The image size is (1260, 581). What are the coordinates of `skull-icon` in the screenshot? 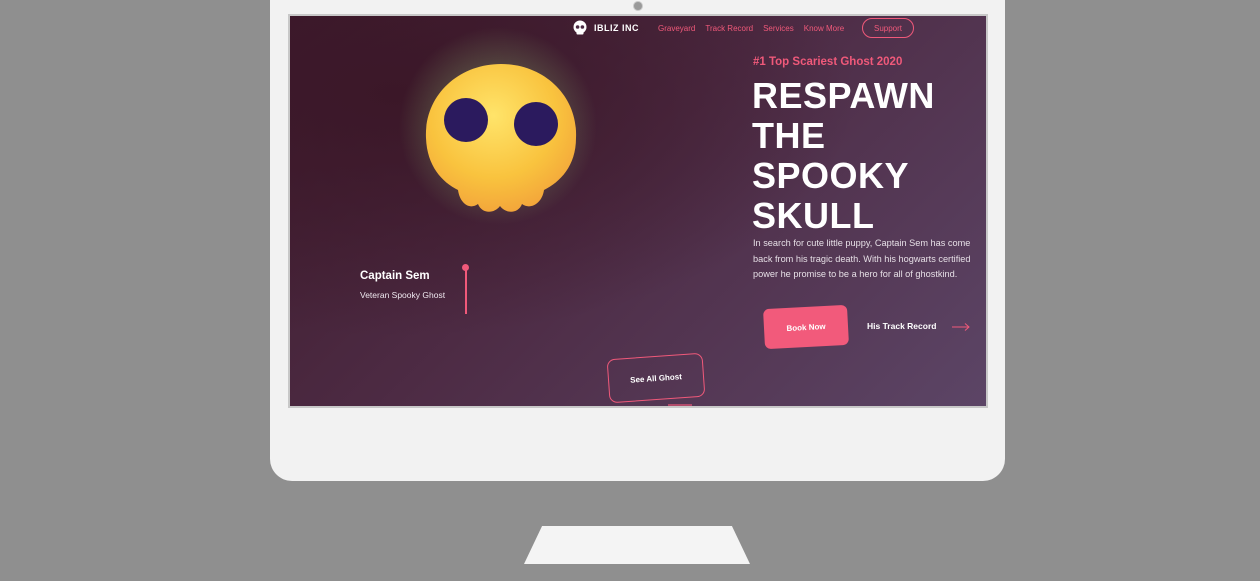 It's located at (580, 27).